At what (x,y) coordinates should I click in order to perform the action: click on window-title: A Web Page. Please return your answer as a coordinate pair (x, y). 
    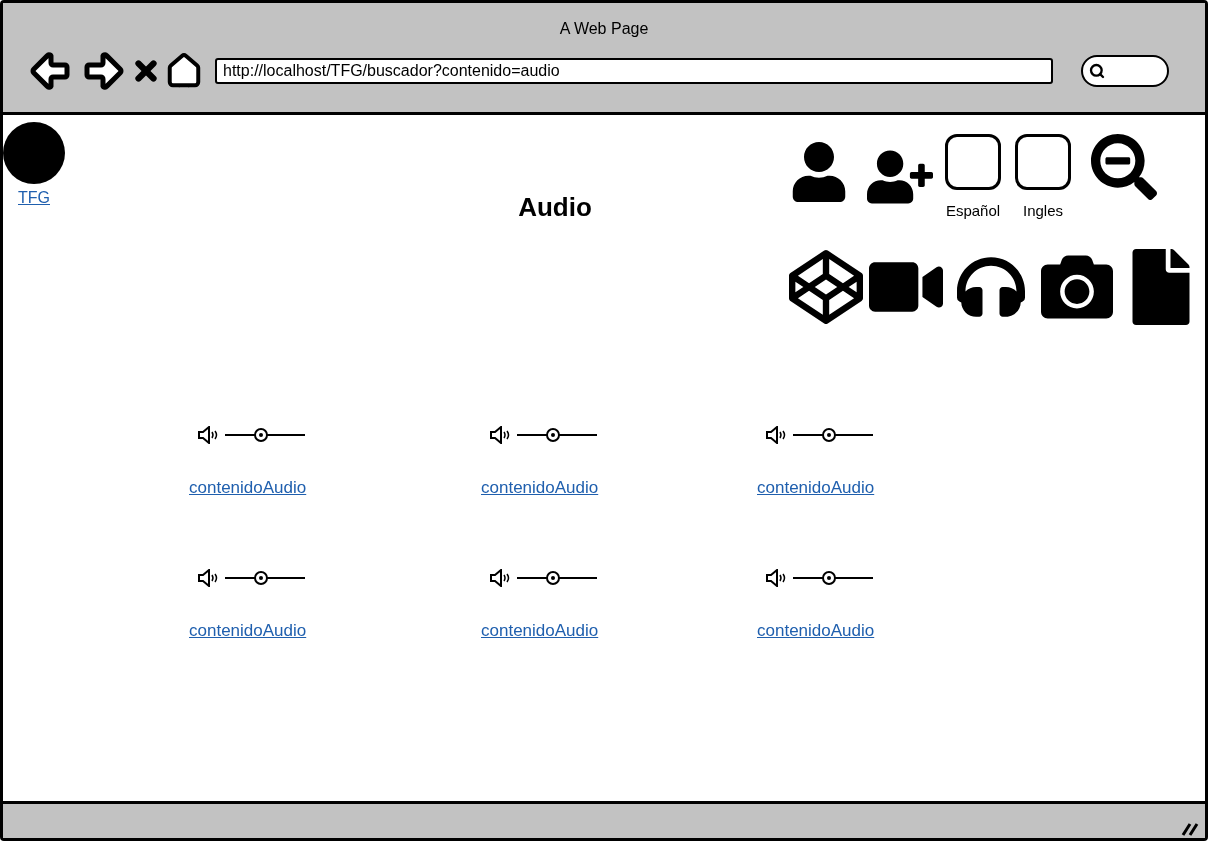
    Looking at the image, I should click on (604, 29).